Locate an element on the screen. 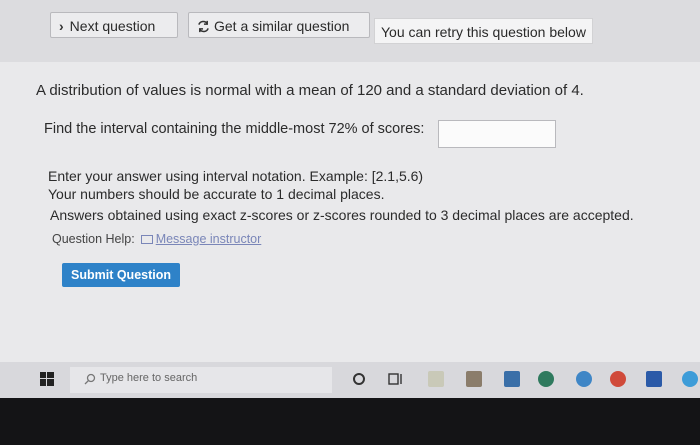 This screenshot has width=700, height=445. edge-icon is located at coordinates (546, 379).